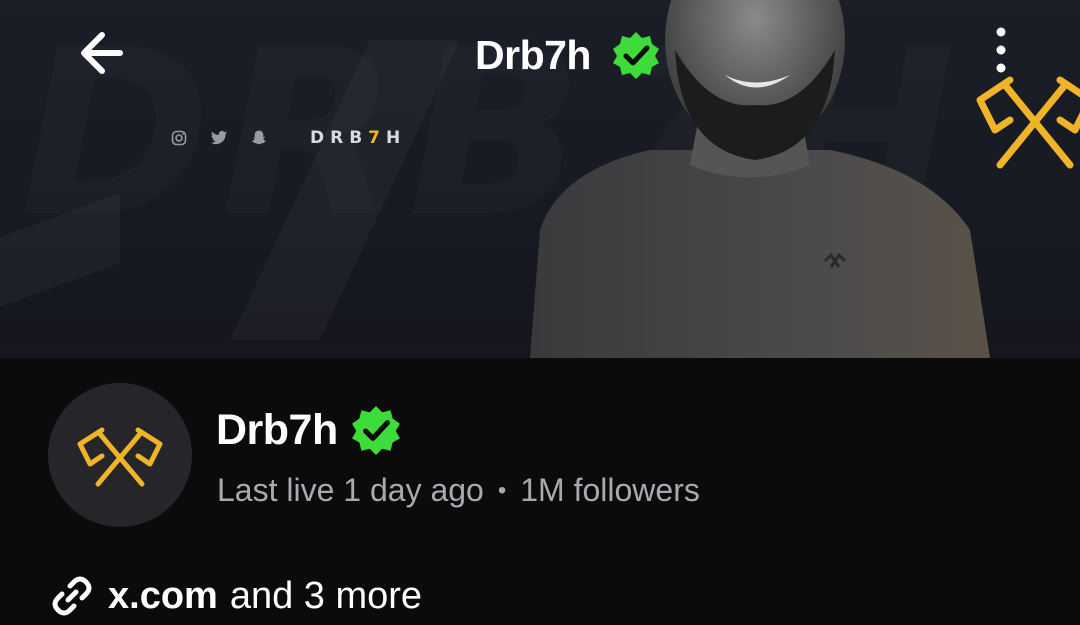 The image size is (1080, 625). I want to click on more-options-button, so click(1001, 53).